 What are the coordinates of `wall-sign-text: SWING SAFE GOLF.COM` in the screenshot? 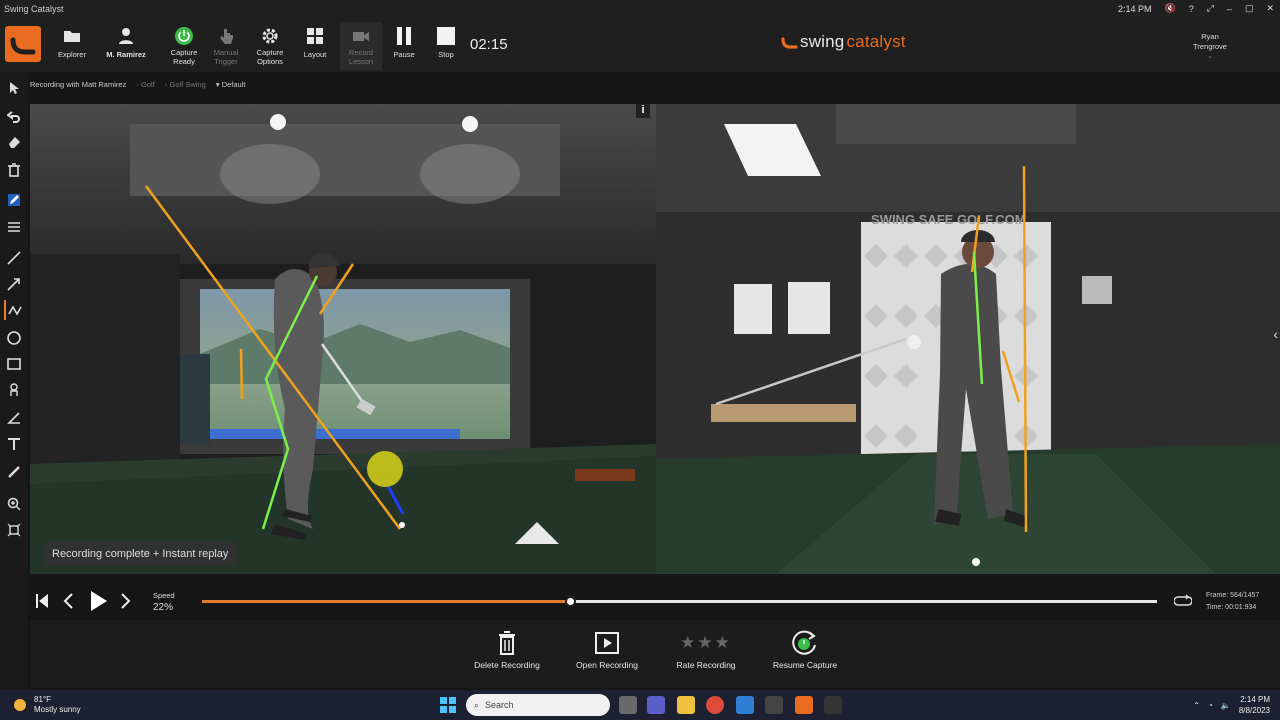 It's located at (948, 219).